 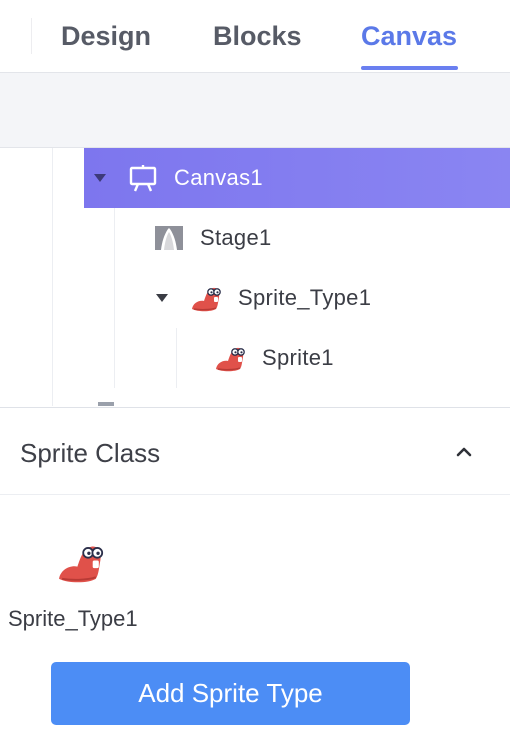 I want to click on tab-design: Design, so click(x=106, y=36).